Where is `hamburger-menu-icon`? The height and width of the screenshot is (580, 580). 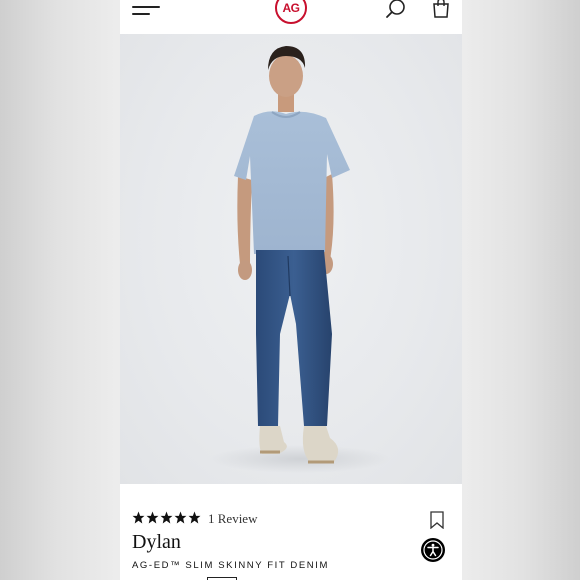 hamburger-menu-icon is located at coordinates (146, 11).